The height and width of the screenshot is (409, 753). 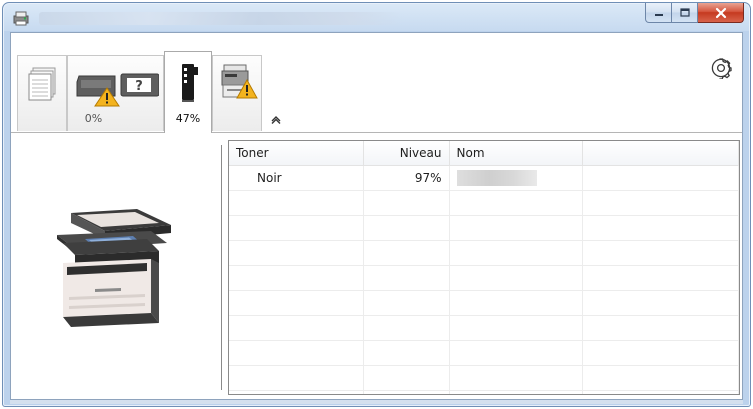 I want to click on table-header-row: Toner Niveau Nom, so click(x=484, y=153).